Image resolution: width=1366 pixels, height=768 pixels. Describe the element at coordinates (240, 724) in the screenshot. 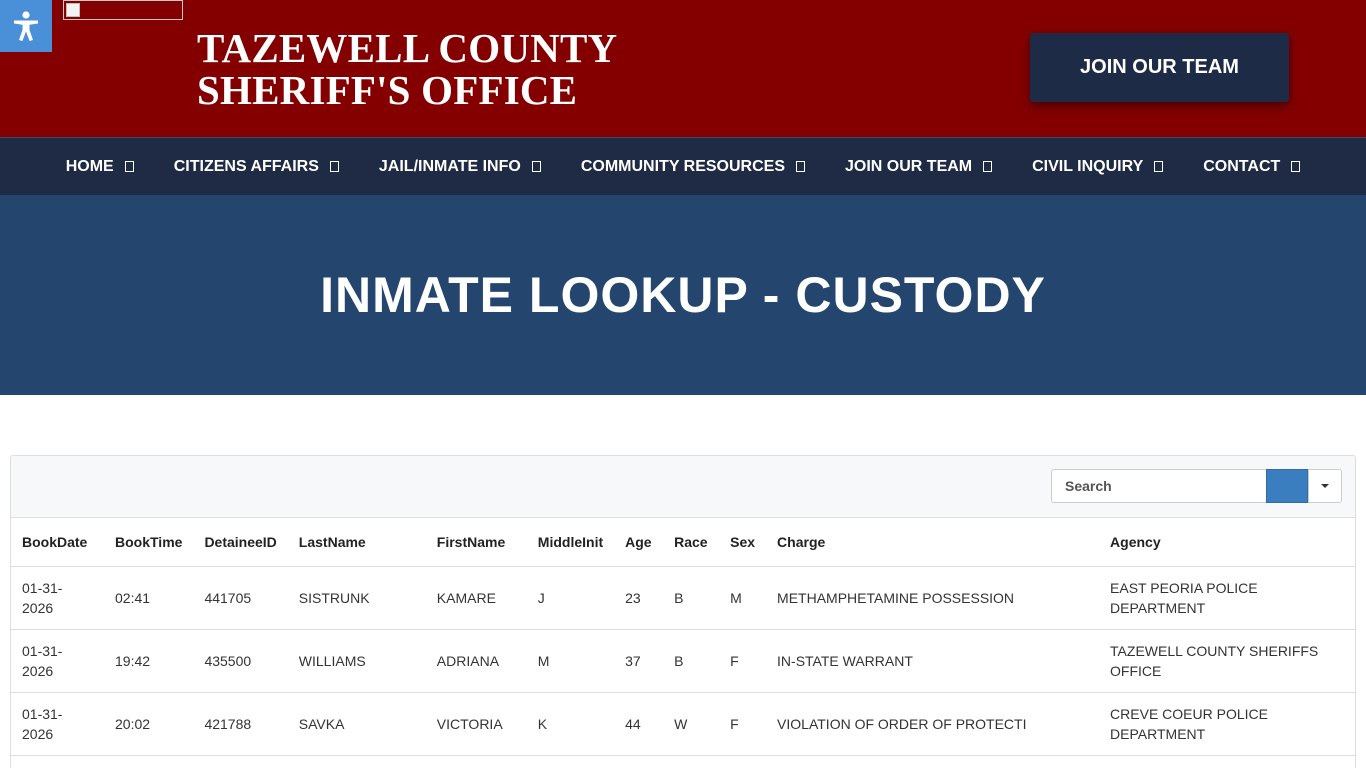

I see `cell-detaineeid: 421788` at that location.